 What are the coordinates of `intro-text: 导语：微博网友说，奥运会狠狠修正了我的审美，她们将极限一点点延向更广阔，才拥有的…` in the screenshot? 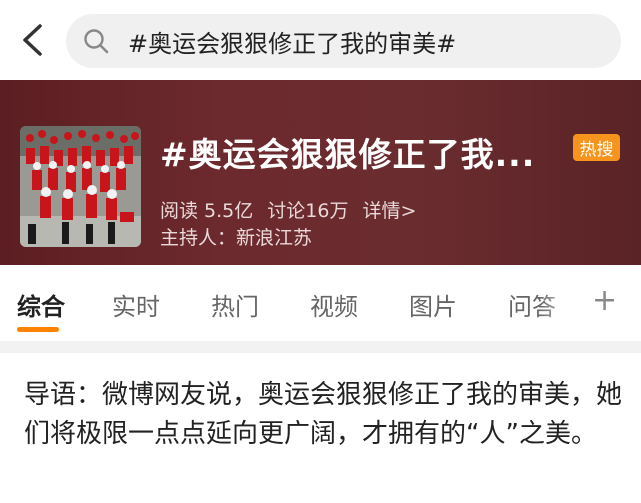 It's located at (323, 414).